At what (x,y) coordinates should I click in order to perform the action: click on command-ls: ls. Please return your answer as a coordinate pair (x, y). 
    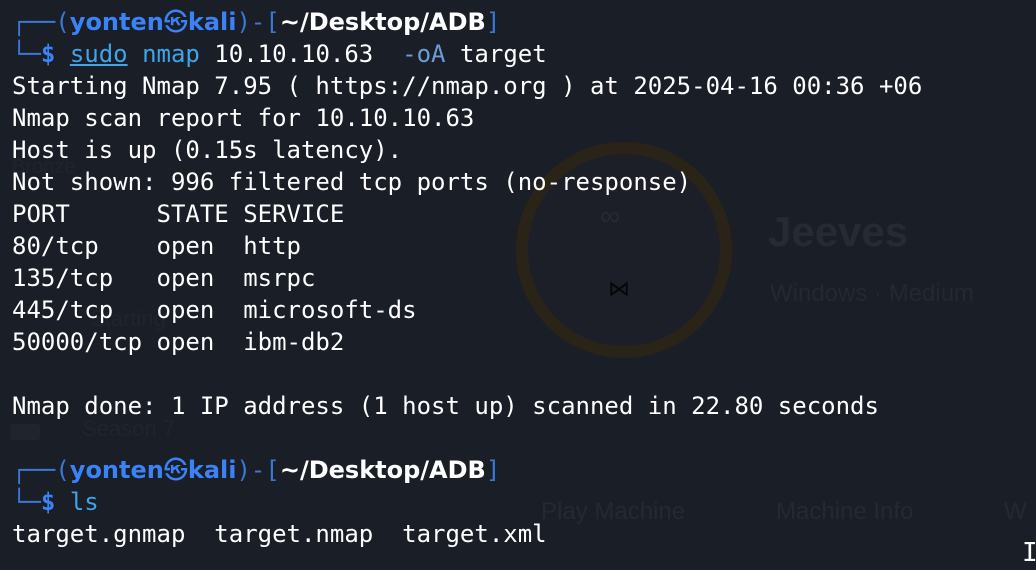
    Looking at the image, I should click on (84, 502).